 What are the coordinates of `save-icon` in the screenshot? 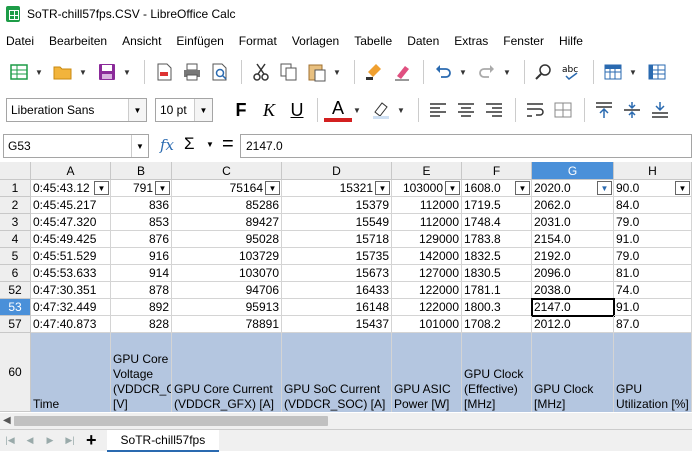 It's located at (107, 72).